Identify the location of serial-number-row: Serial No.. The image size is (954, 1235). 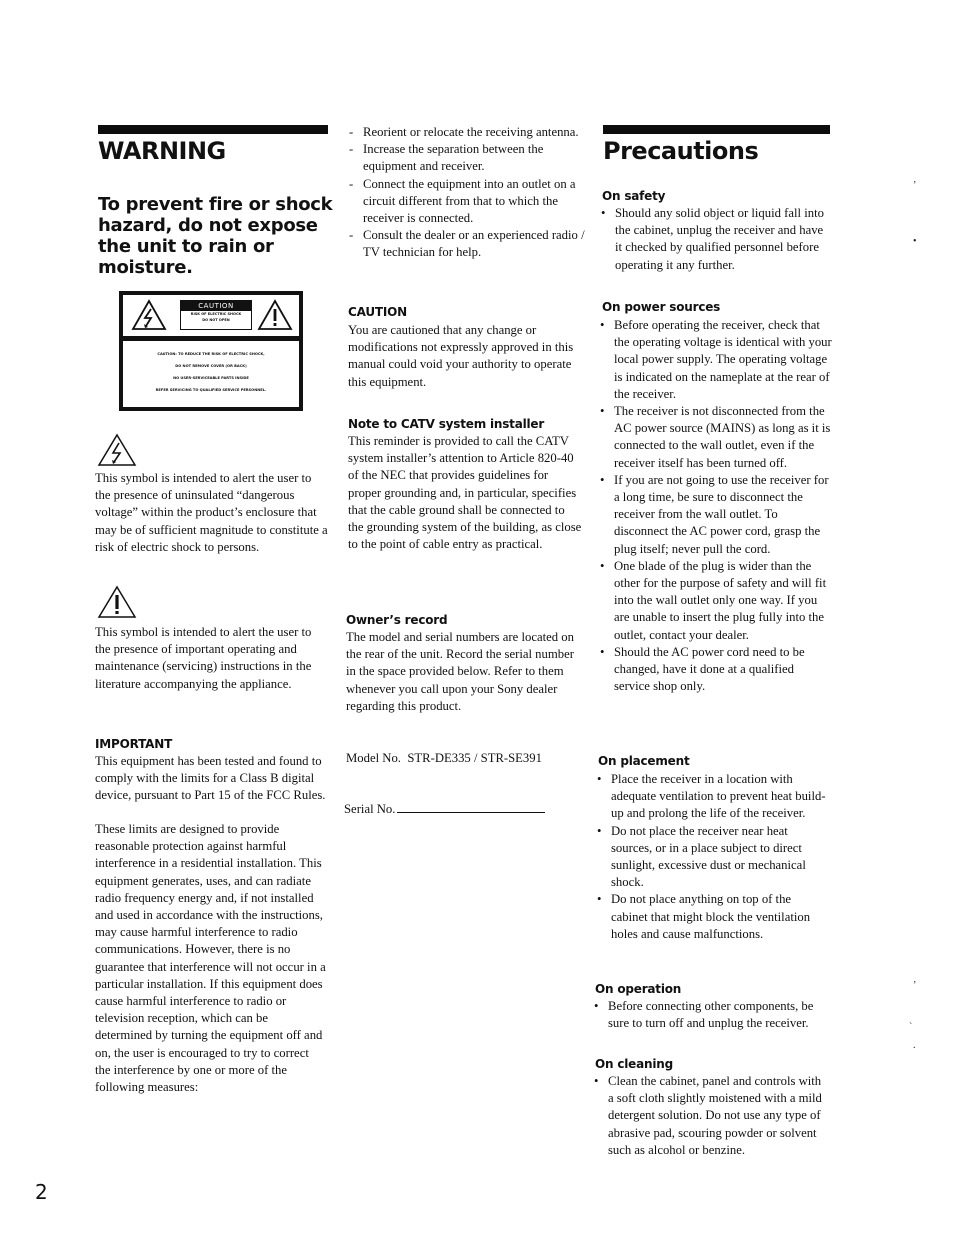
(445, 809).